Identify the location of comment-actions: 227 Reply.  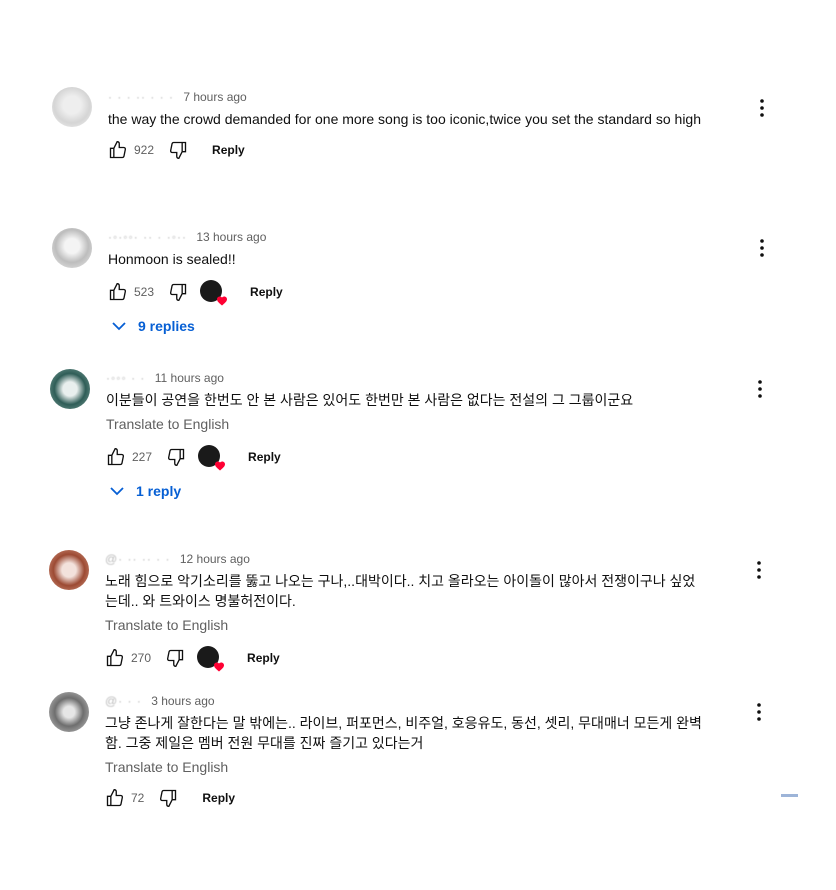
(192, 458).